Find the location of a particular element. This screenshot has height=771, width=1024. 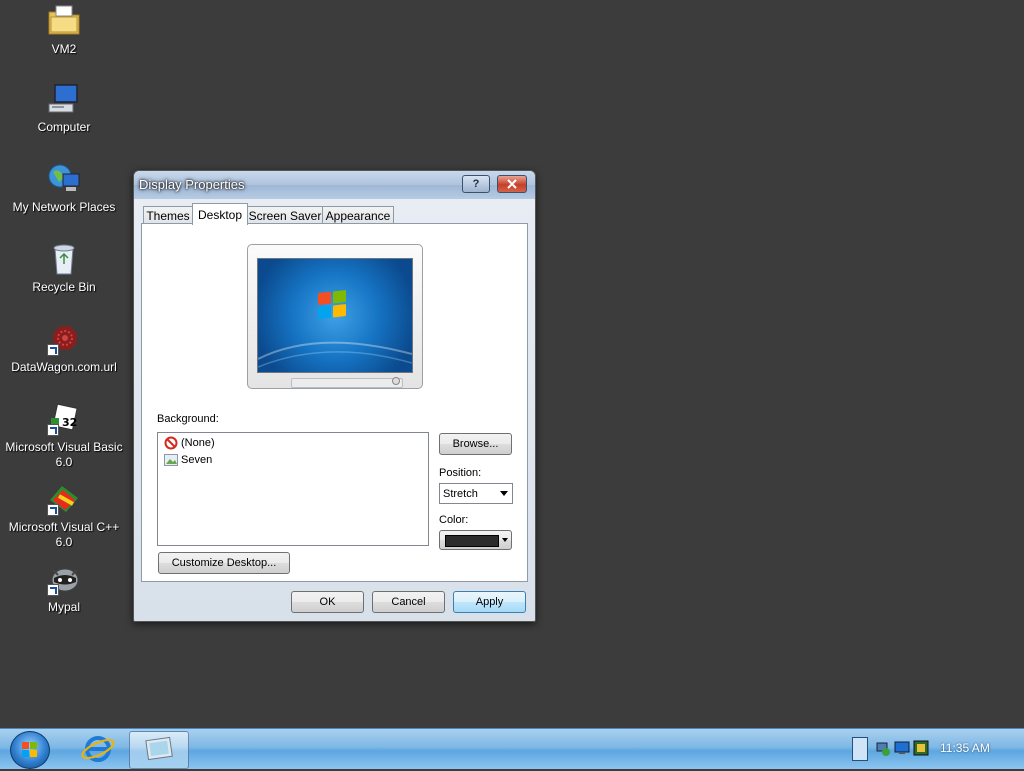

start-orb-icon is located at coordinates (29, 749).